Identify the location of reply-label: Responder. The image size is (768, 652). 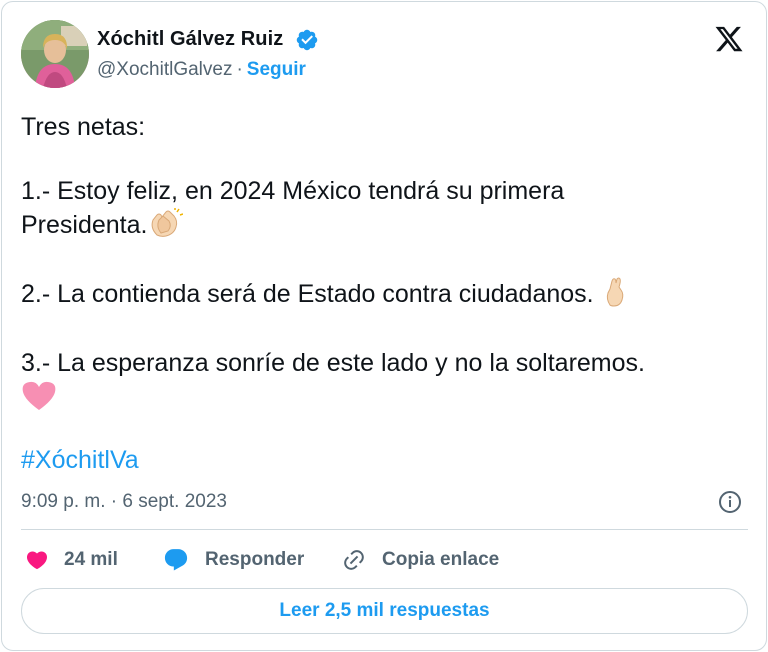
(255, 559).